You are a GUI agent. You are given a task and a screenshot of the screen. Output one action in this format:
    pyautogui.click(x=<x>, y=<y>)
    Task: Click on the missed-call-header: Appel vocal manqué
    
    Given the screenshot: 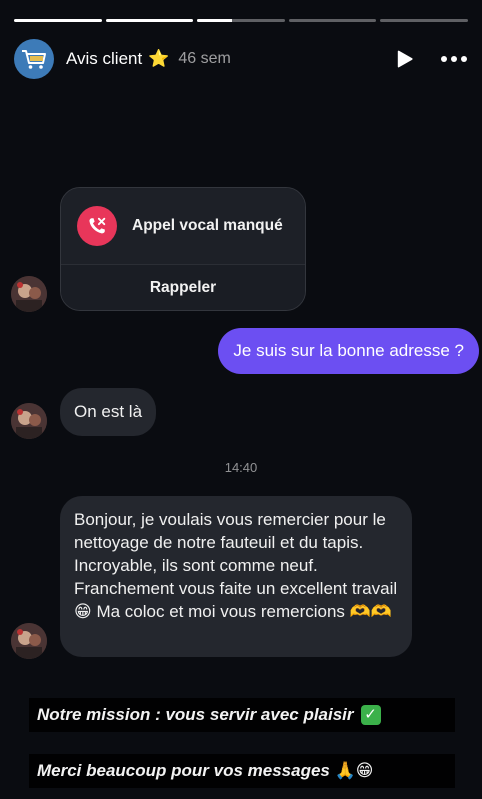 What is the action you would take?
    pyautogui.click(x=183, y=226)
    